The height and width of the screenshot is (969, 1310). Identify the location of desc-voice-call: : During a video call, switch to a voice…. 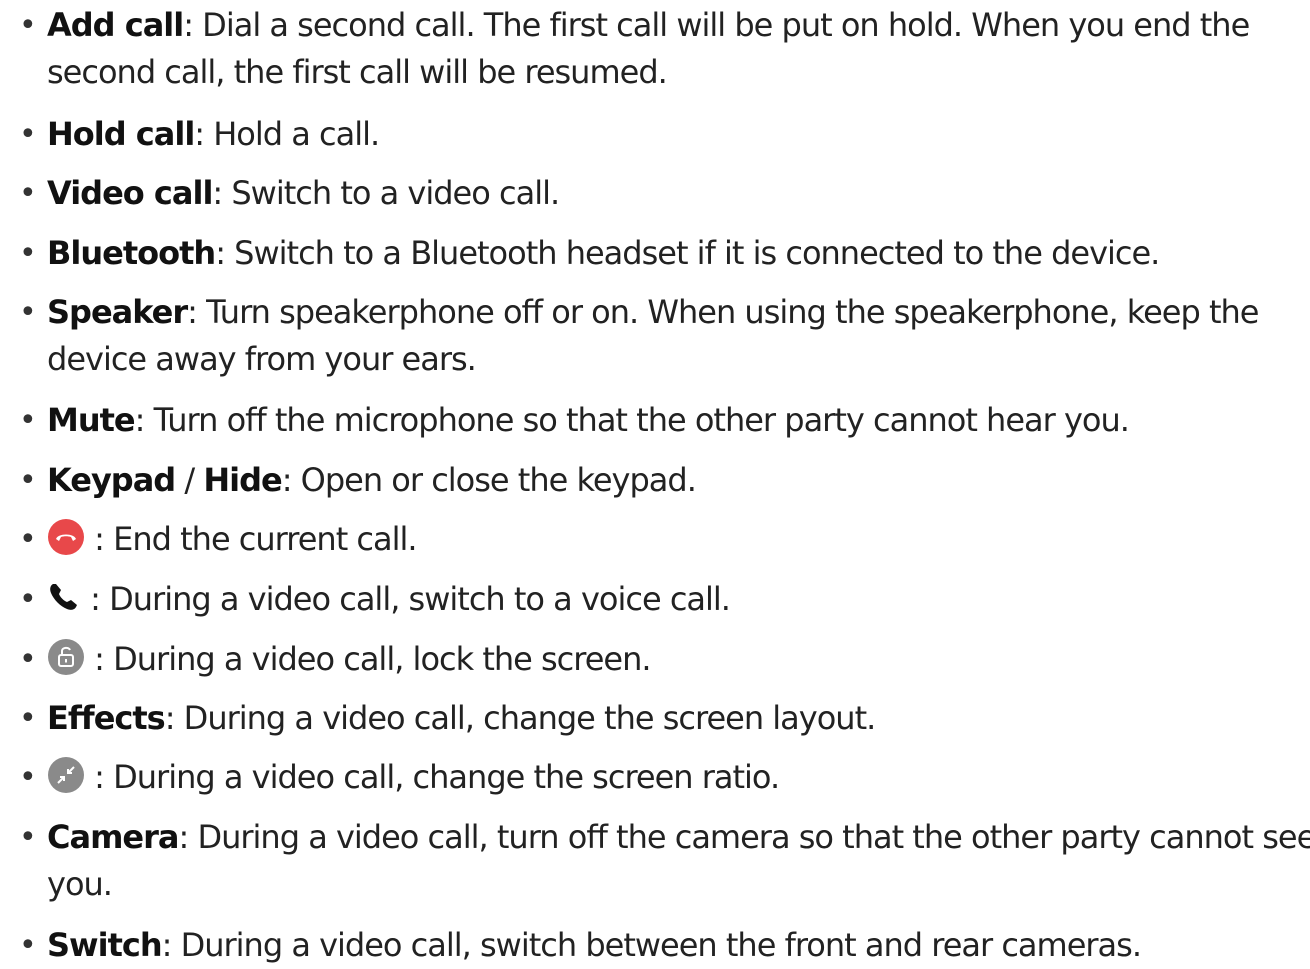
(405, 599).